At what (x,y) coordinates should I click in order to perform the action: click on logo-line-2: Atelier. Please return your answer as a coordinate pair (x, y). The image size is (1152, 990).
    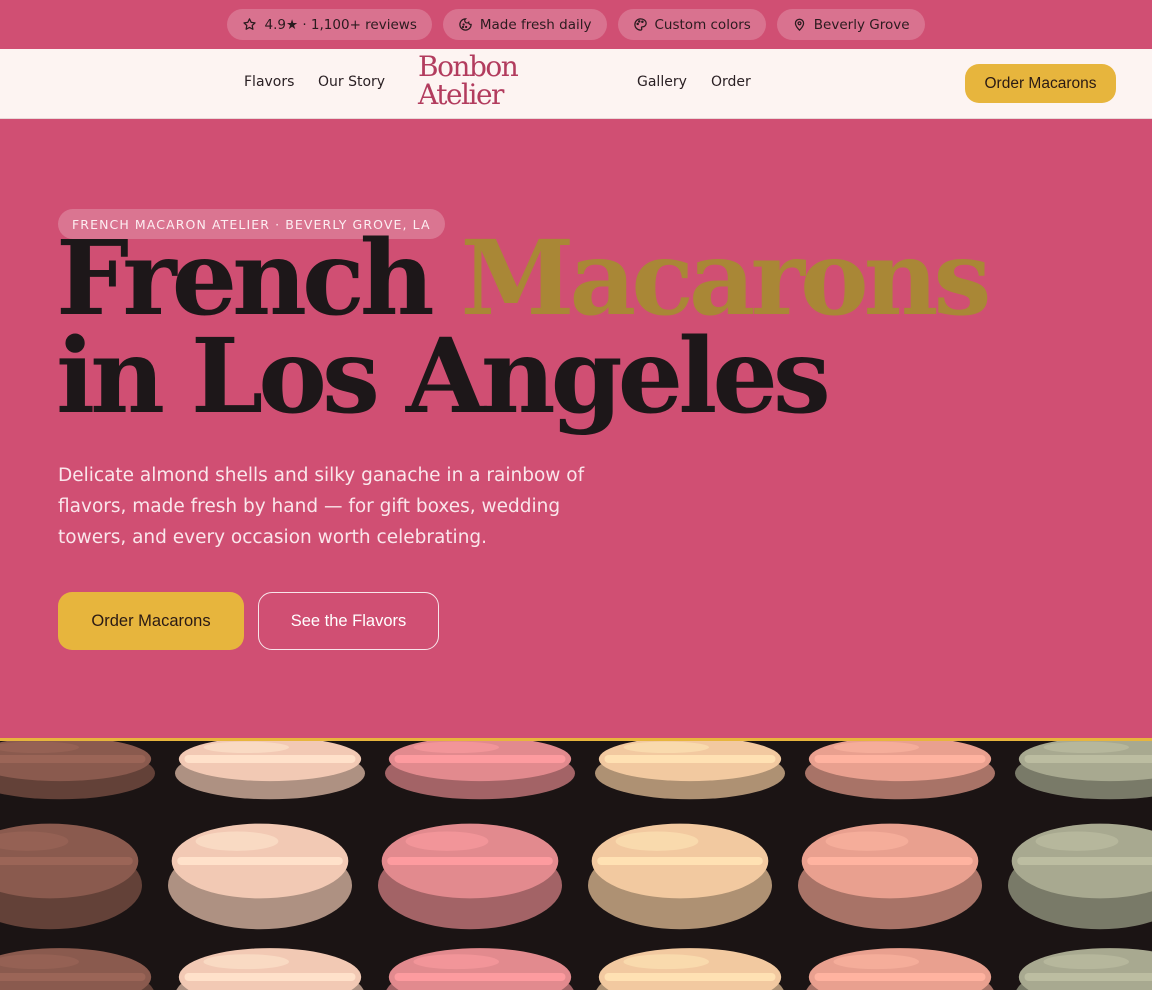
    Looking at the image, I should click on (461, 94).